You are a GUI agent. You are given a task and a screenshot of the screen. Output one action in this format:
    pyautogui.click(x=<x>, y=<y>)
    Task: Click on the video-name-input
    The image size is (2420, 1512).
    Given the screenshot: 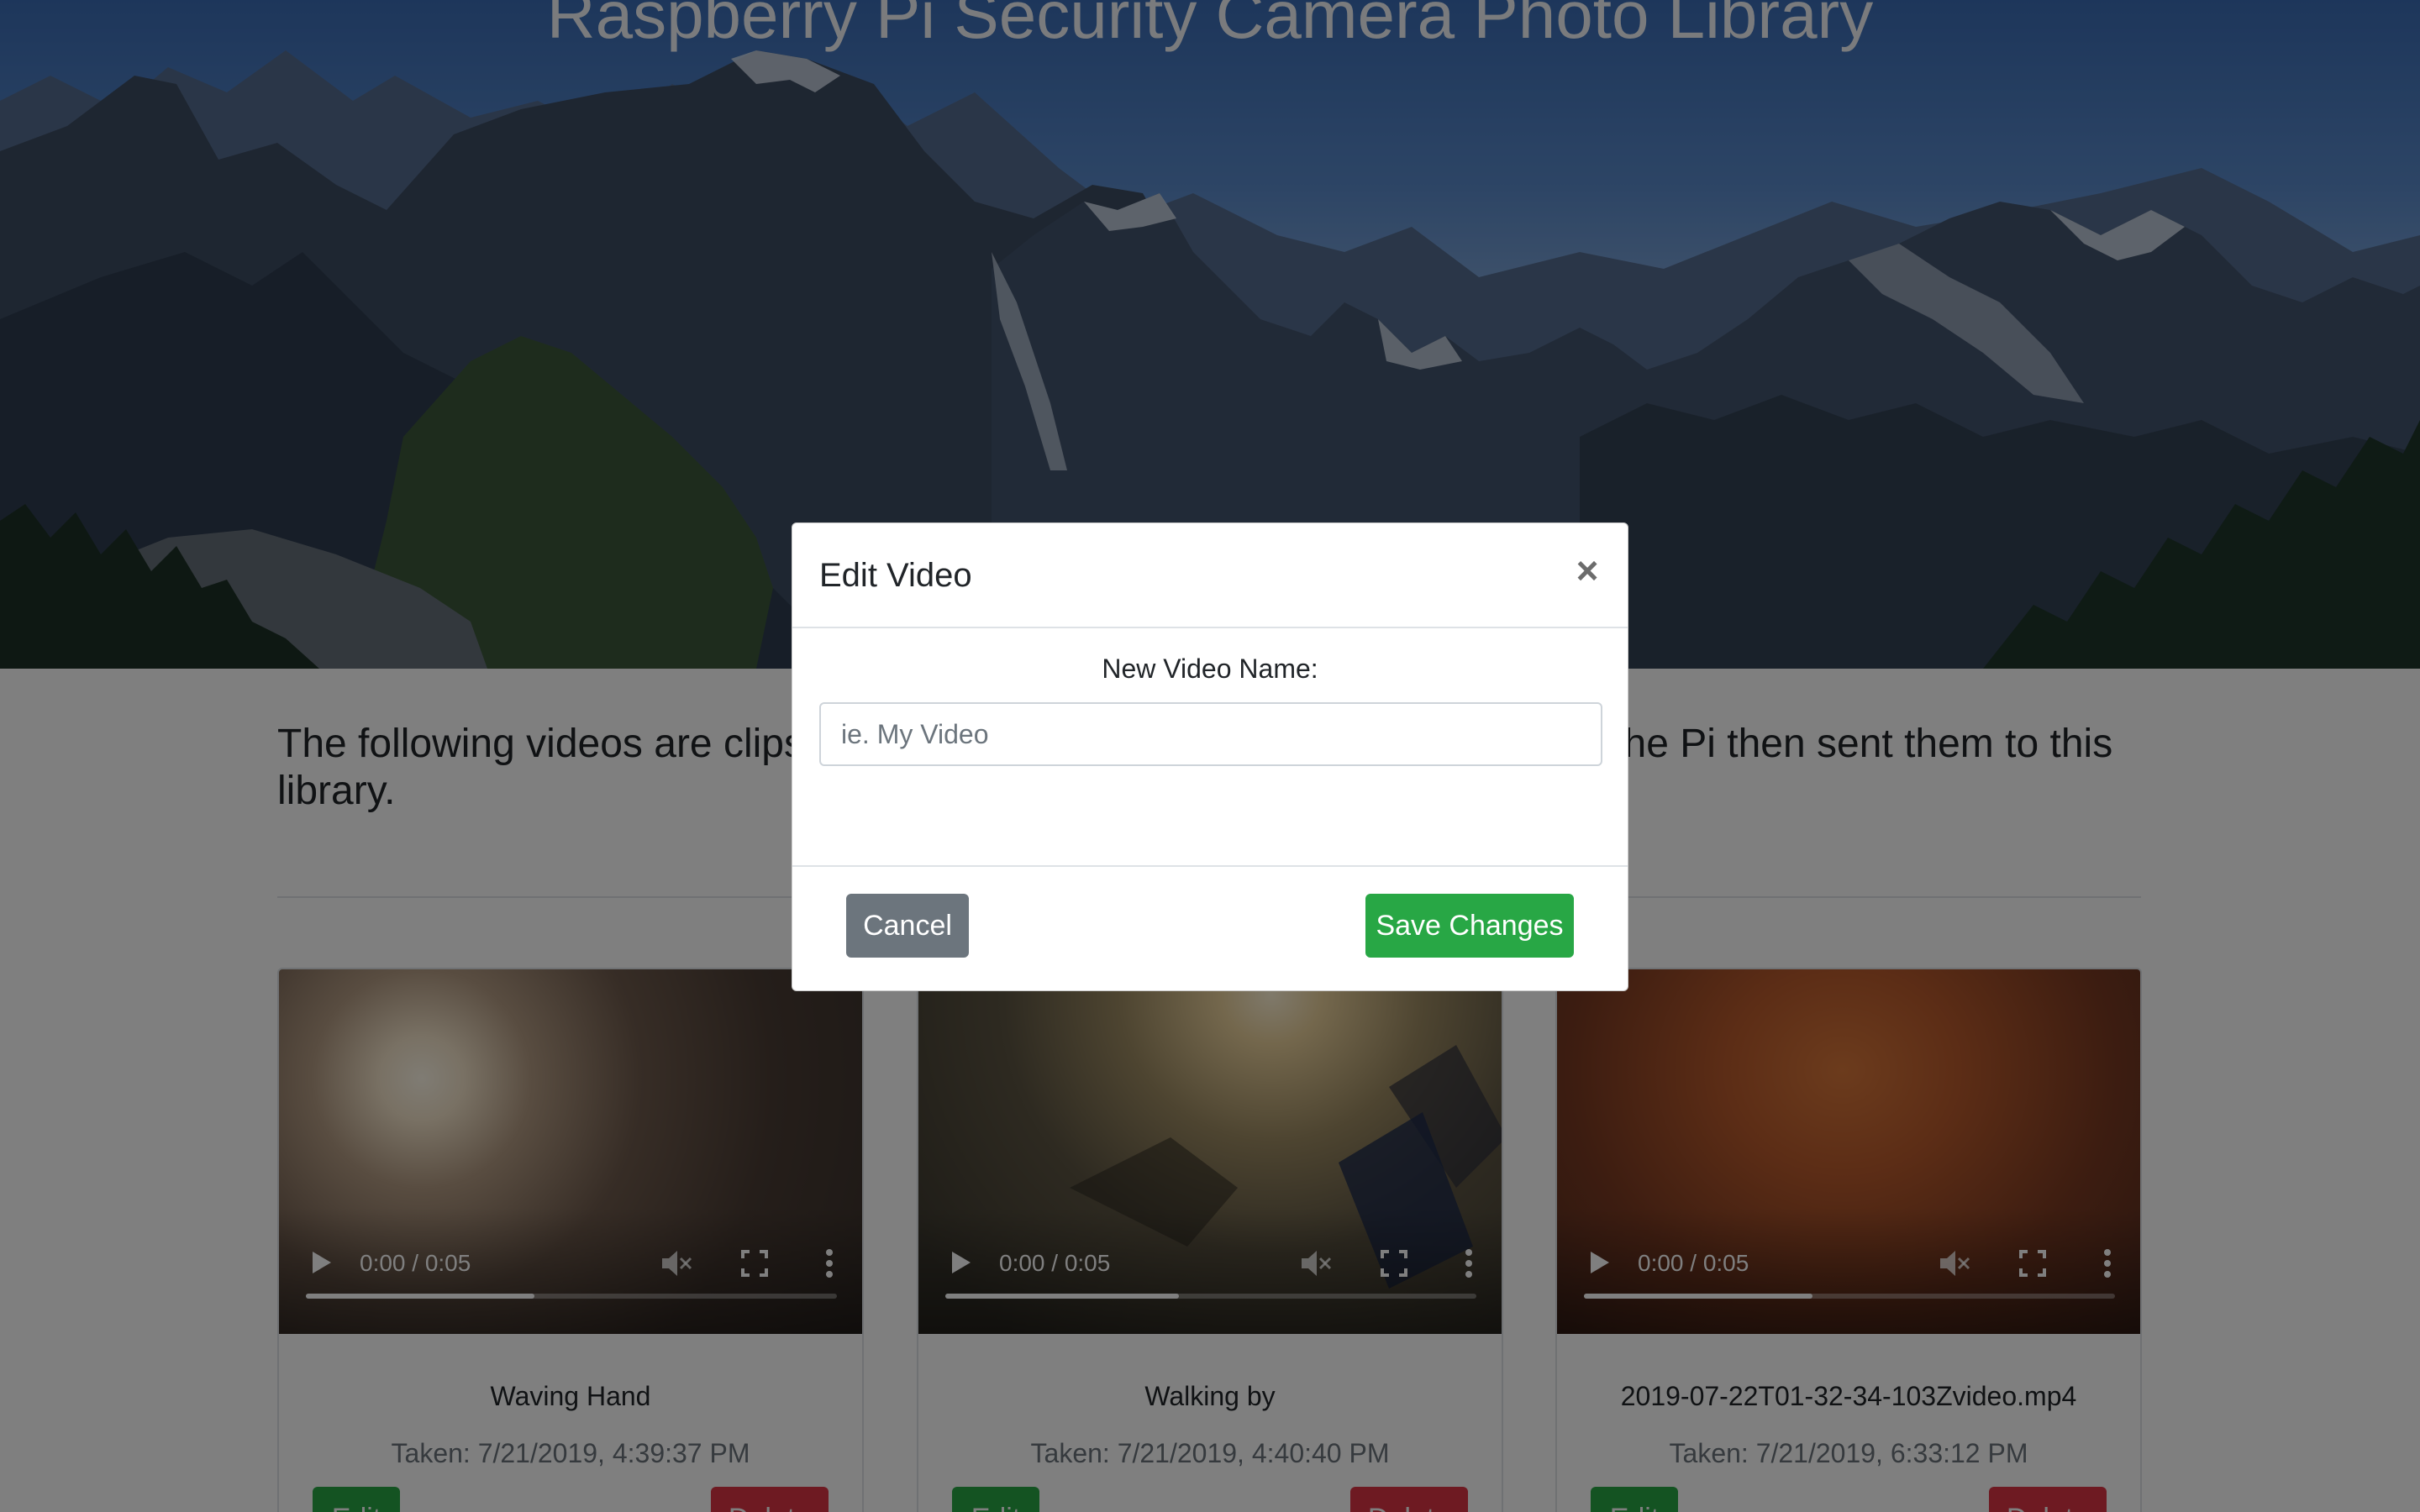 What is the action you would take?
    pyautogui.click(x=1210, y=734)
    